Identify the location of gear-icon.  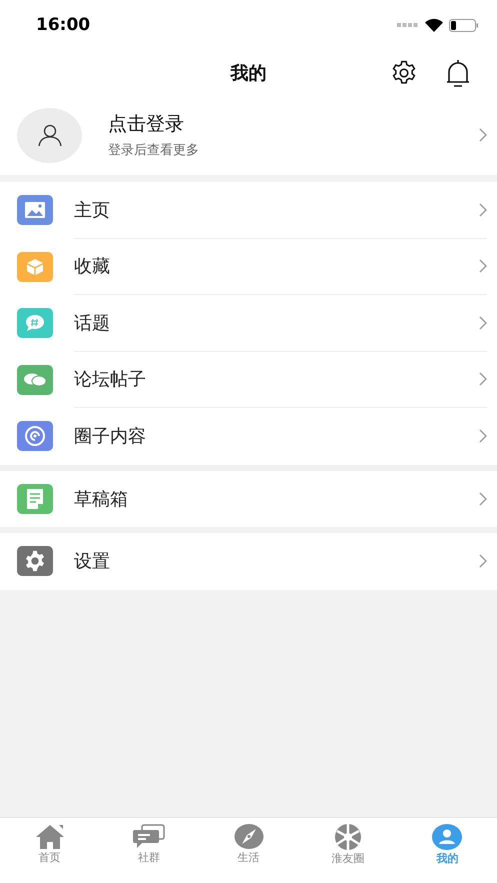
(35, 561).